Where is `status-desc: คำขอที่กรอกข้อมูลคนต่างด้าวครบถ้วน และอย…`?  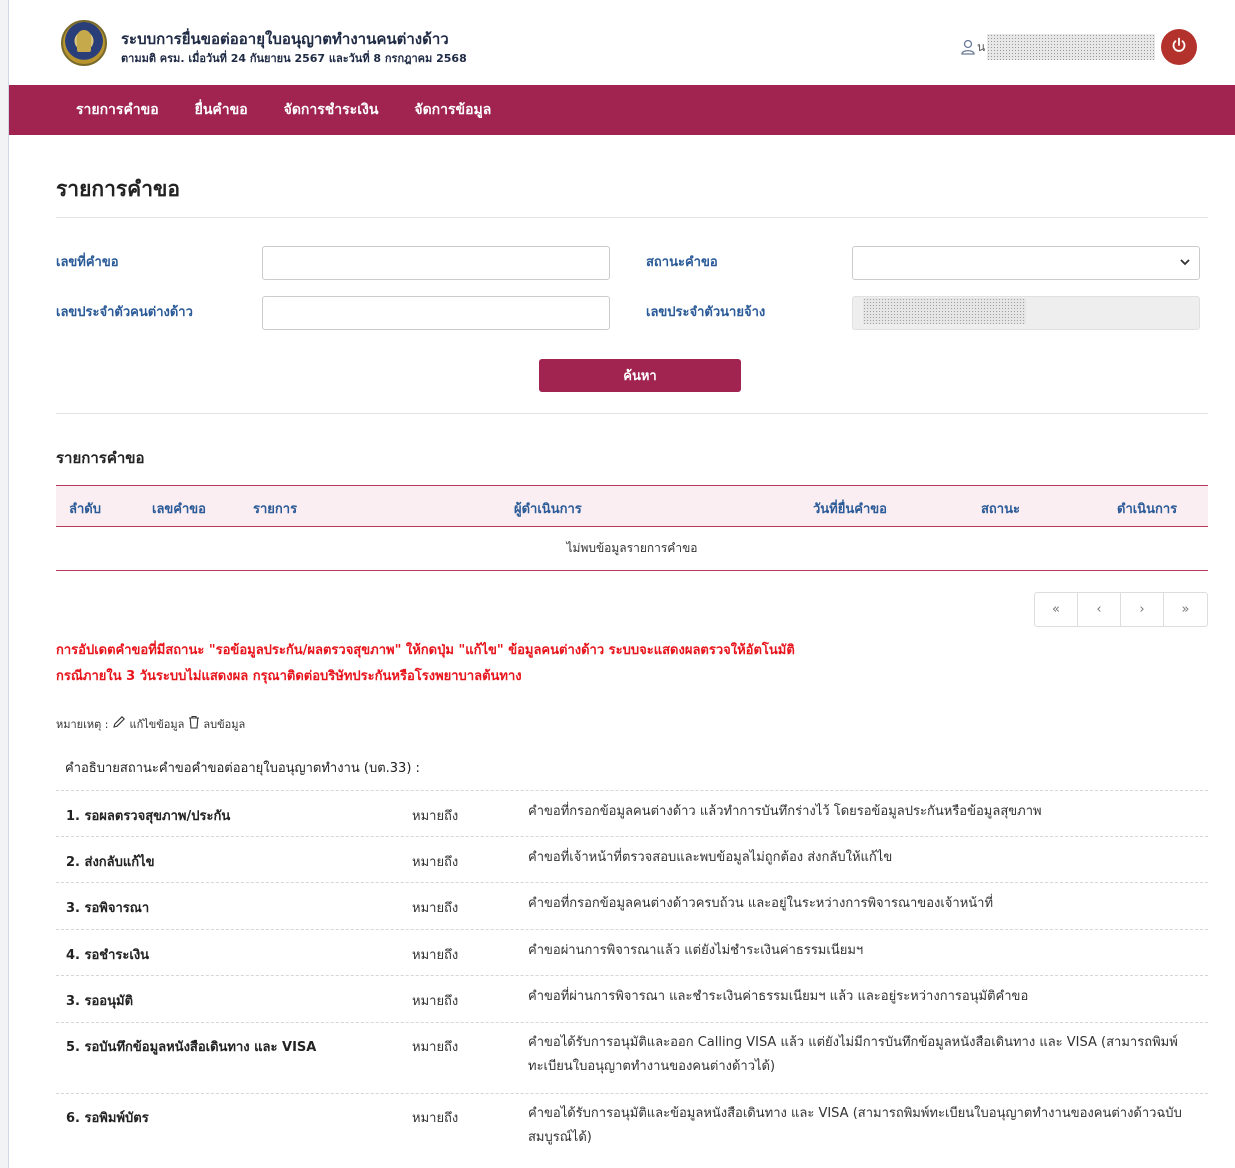
status-desc: คำขอที่กรอกข้อมูลคนต่างด้าวครบถ้วน และอย… is located at coordinates (761, 903).